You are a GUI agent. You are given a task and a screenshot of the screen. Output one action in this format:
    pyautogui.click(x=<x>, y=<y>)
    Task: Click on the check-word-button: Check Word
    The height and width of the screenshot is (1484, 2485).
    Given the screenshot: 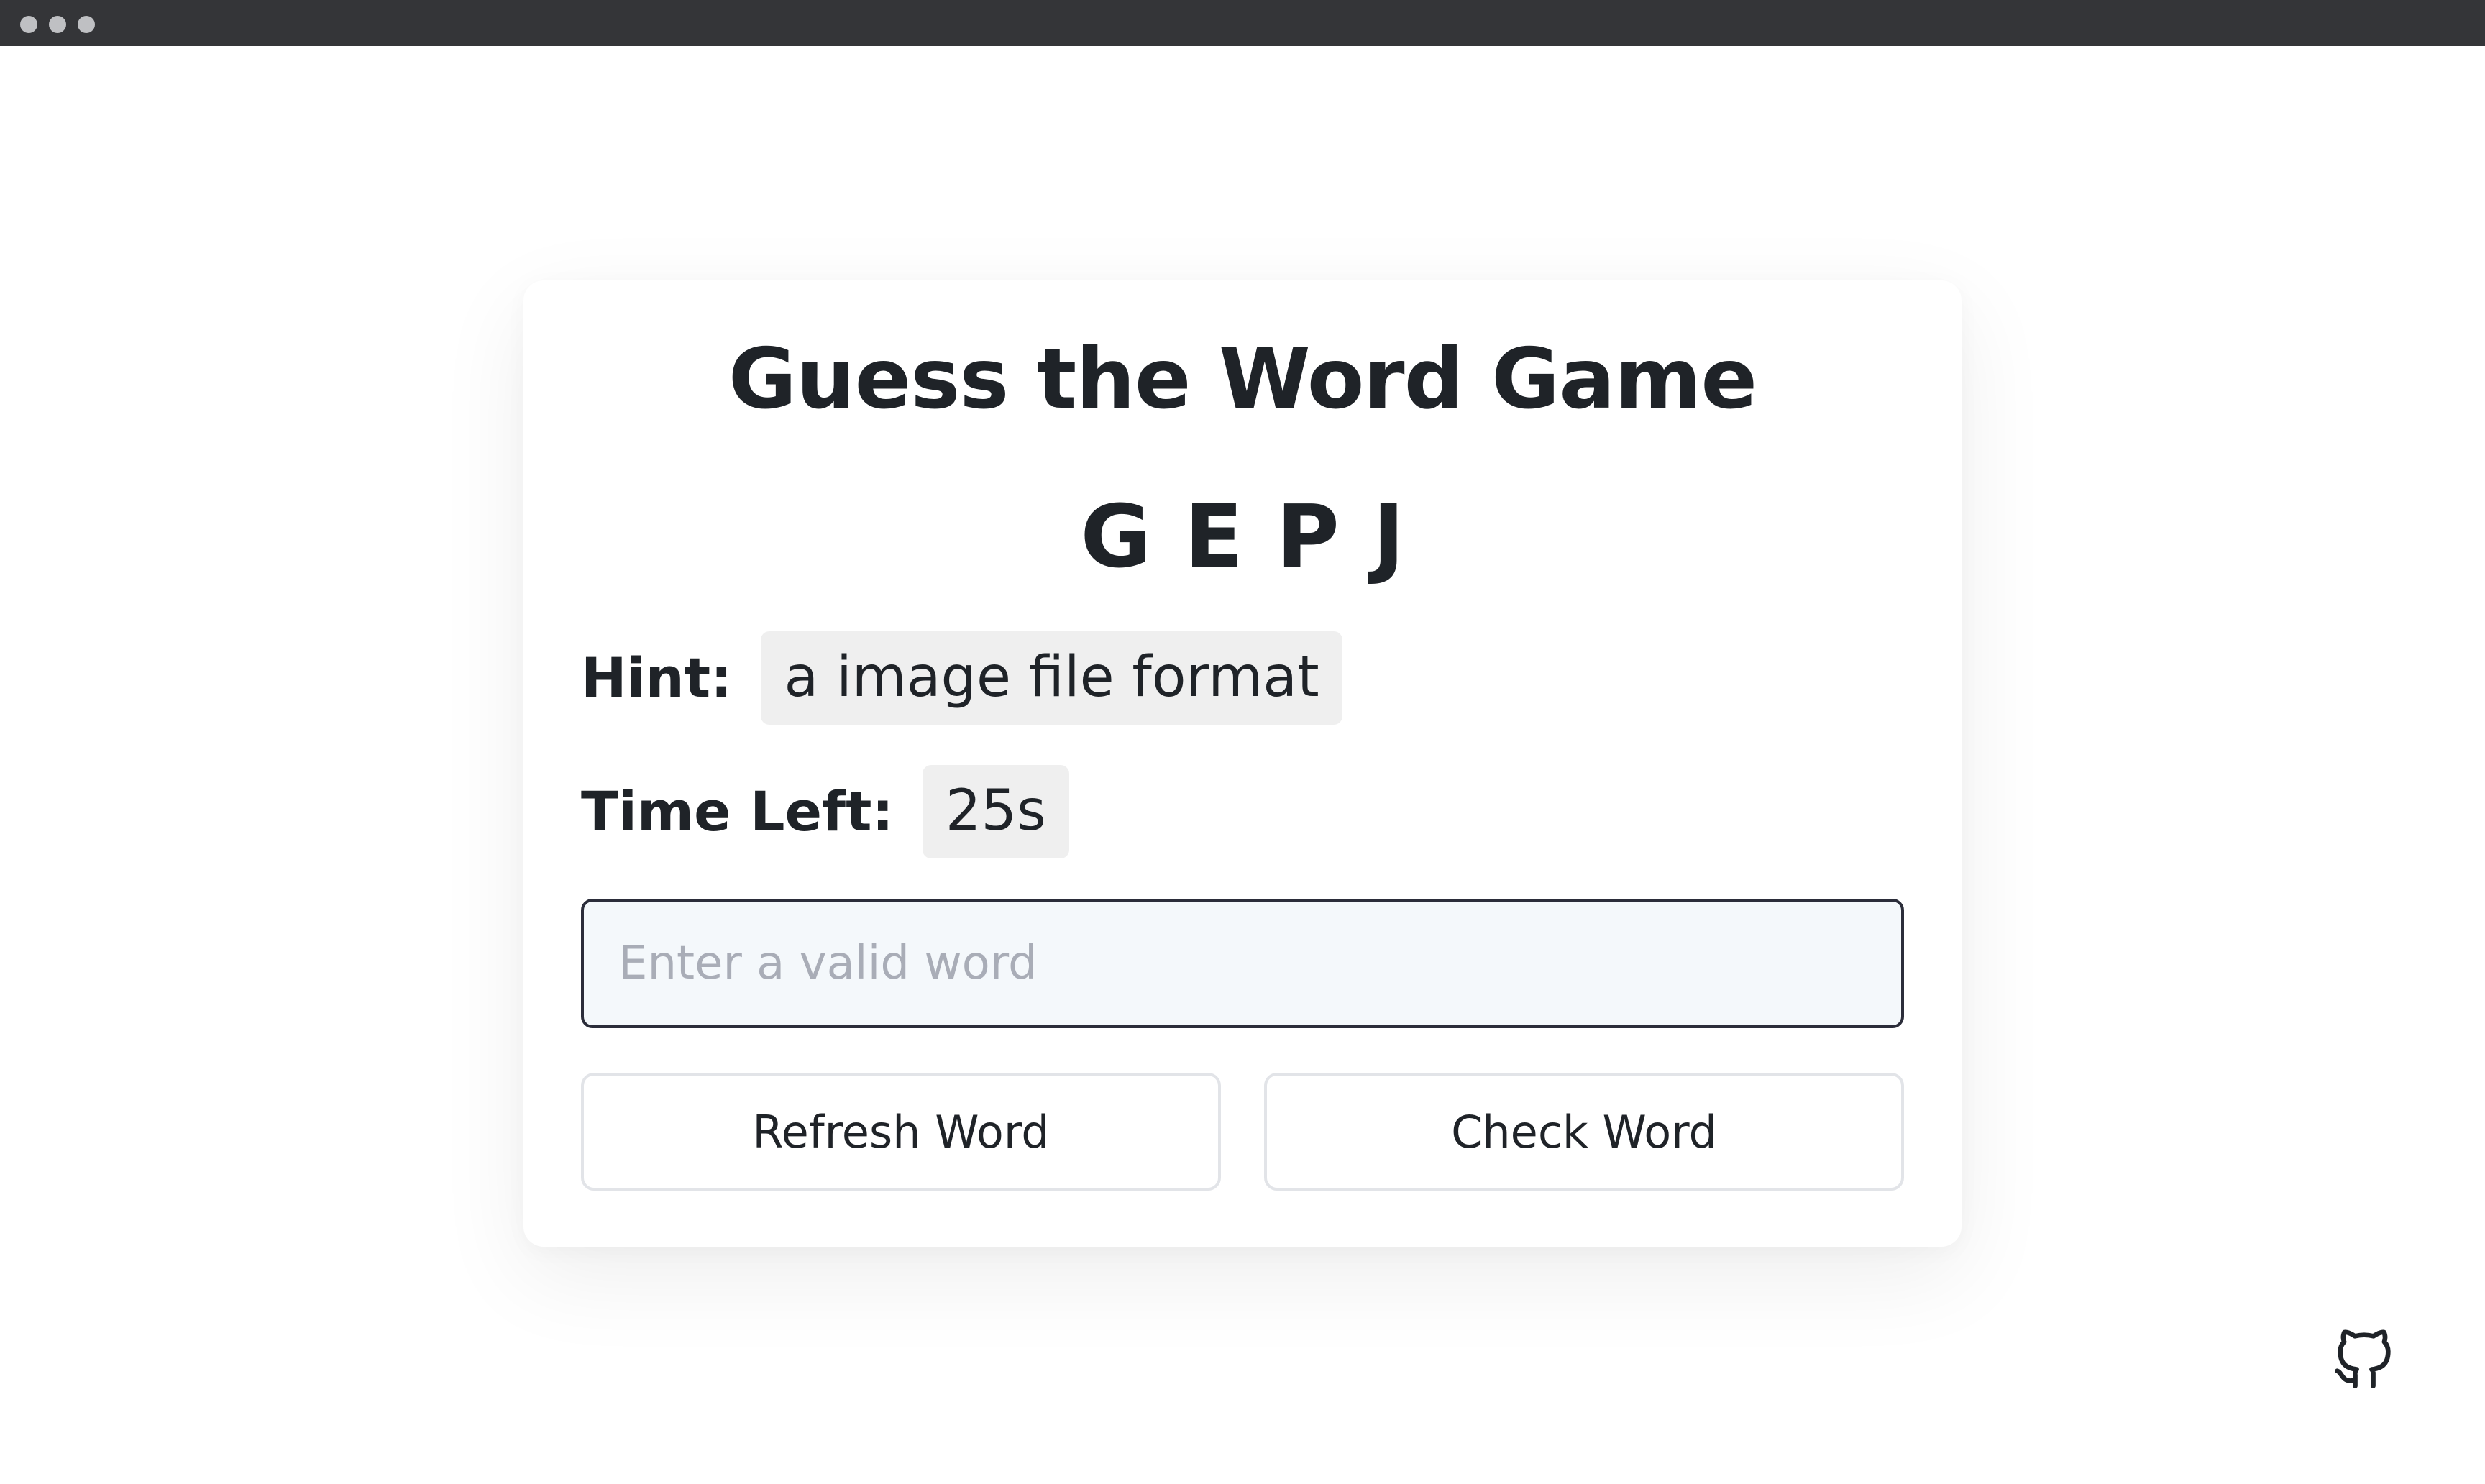 What is the action you would take?
    pyautogui.click(x=1584, y=1132)
    